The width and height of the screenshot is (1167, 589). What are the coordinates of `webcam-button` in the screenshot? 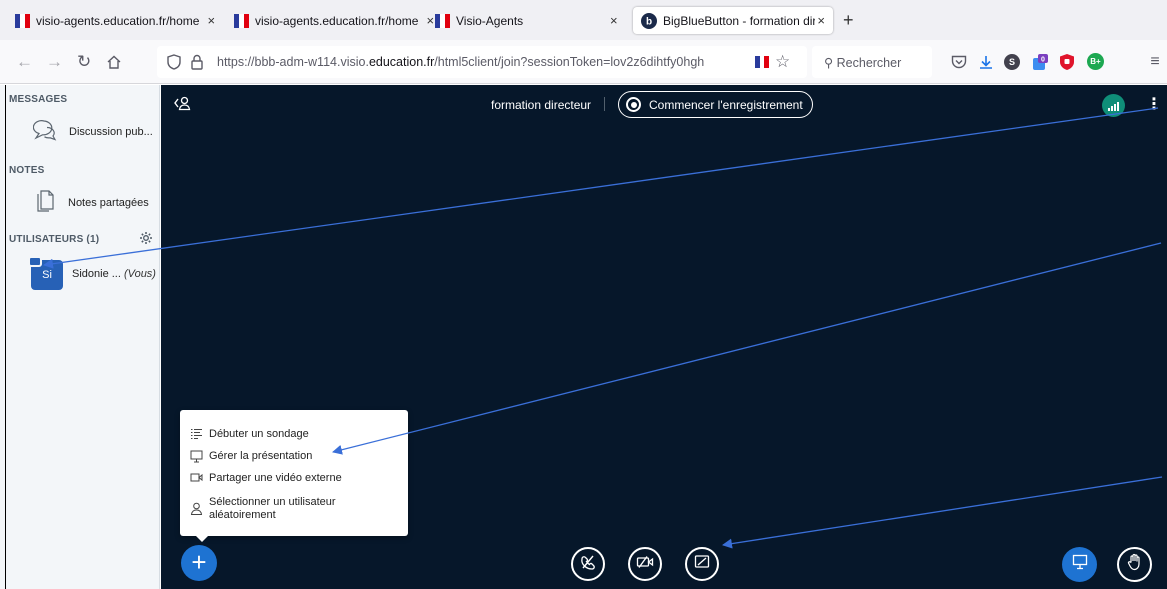 It's located at (645, 564).